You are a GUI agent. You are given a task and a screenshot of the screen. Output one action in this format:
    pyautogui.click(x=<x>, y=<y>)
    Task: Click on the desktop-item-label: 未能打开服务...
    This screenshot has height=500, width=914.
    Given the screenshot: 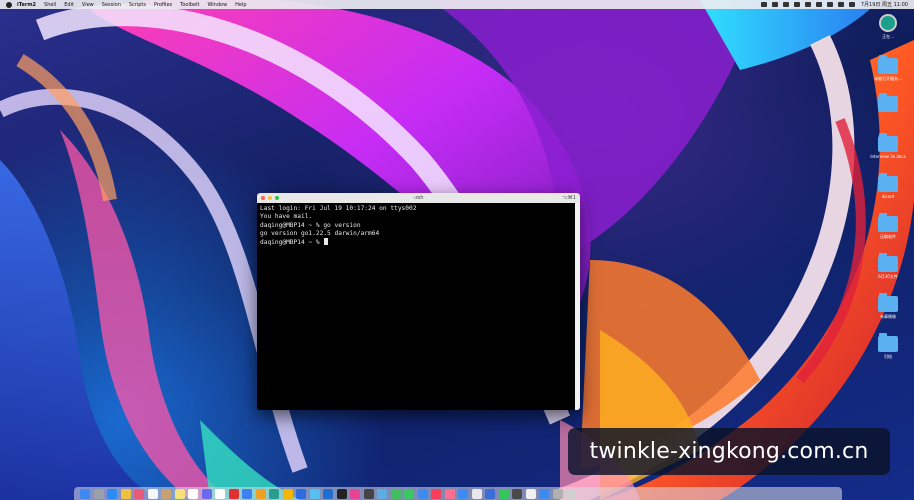 What is the action you would take?
    pyautogui.click(x=888, y=78)
    